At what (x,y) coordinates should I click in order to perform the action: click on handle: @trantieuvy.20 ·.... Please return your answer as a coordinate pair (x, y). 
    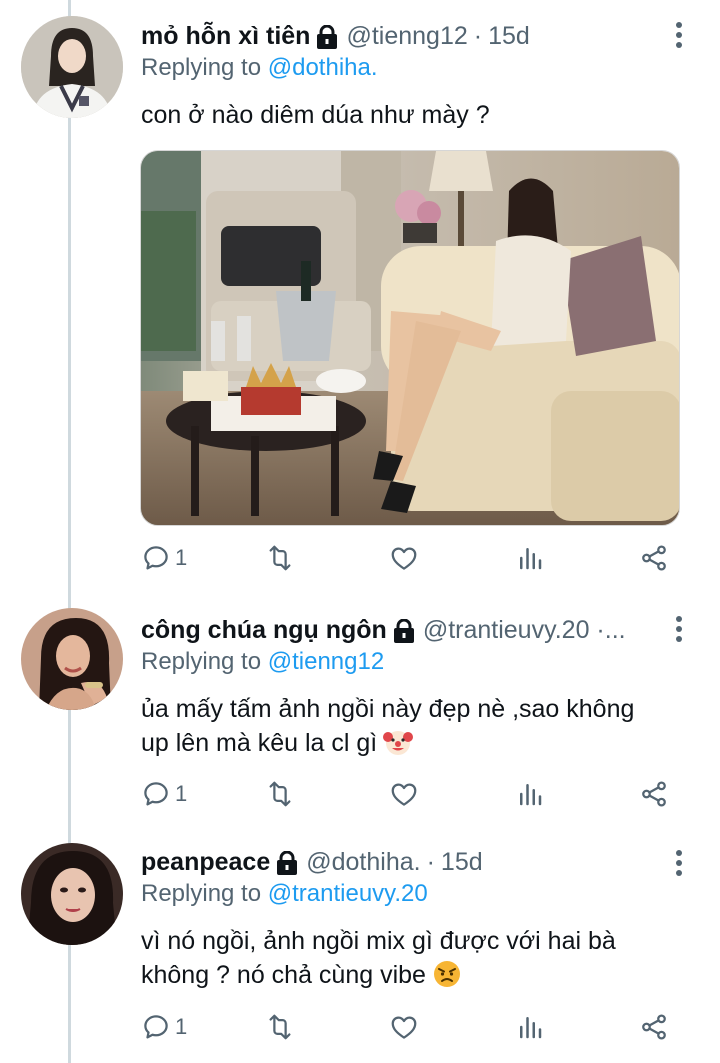
    Looking at the image, I should click on (524, 630).